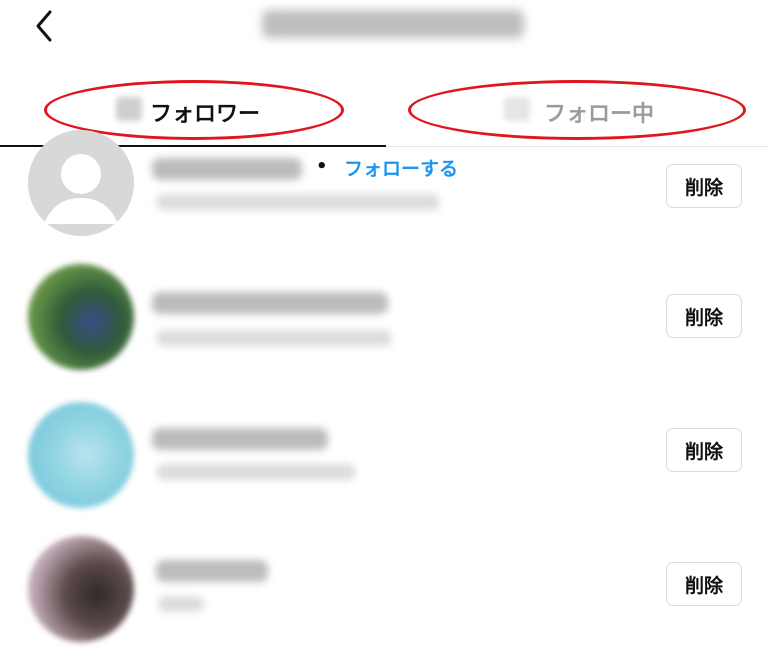 This screenshot has width=768, height=651. Describe the element at coordinates (129, 109) in the screenshot. I see `followers-count` at that location.